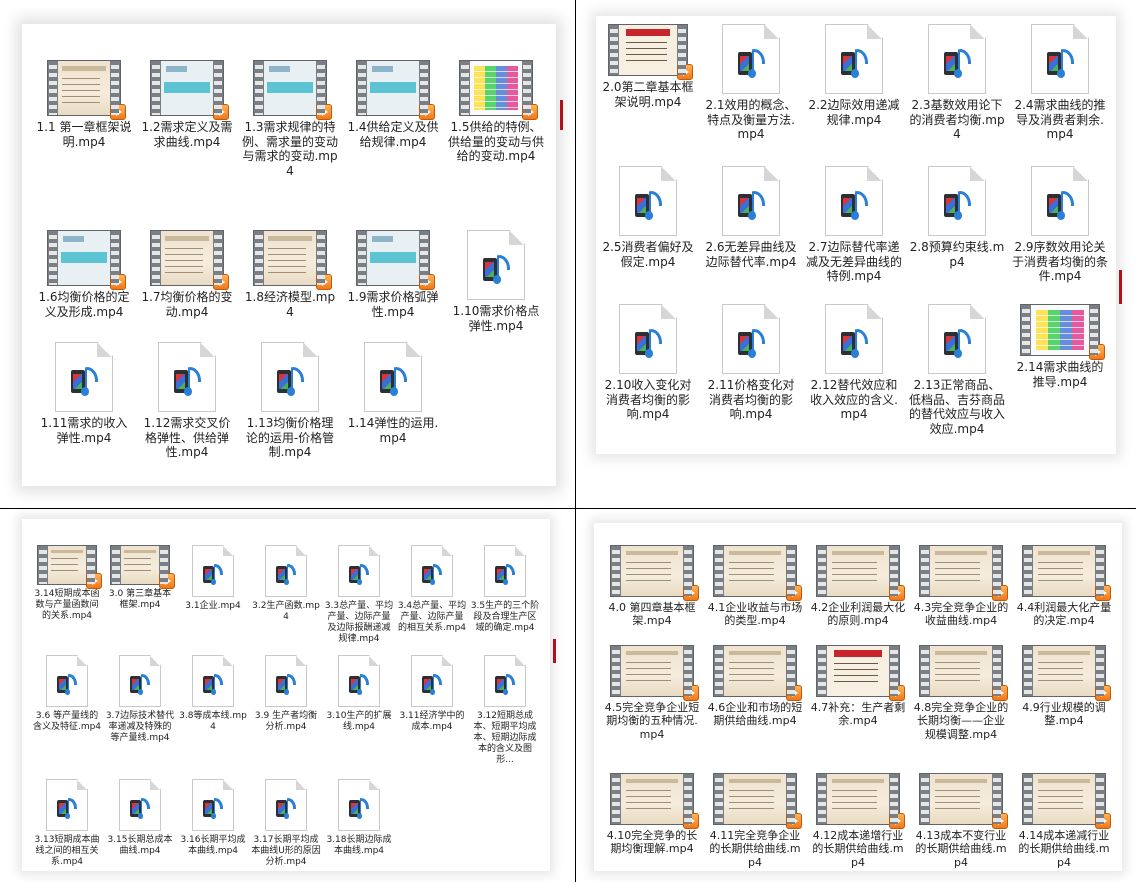 This screenshot has width=1136, height=882. What do you see at coordinates (496, 318) in the screenshot?
I see `file-name-label: 1.10需求价格点弹性.mp4` at bounding box center [496, 318].